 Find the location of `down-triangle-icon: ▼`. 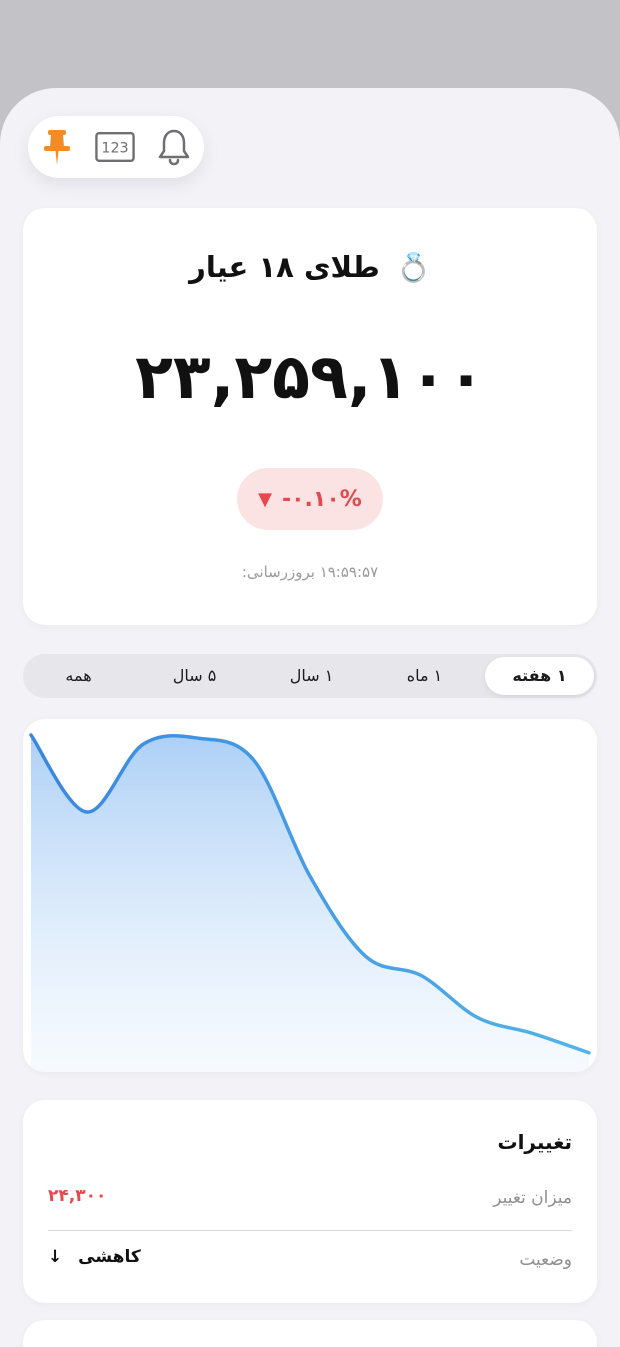

down-triangle-icon: ▼ is located at coordinates (265, 499).